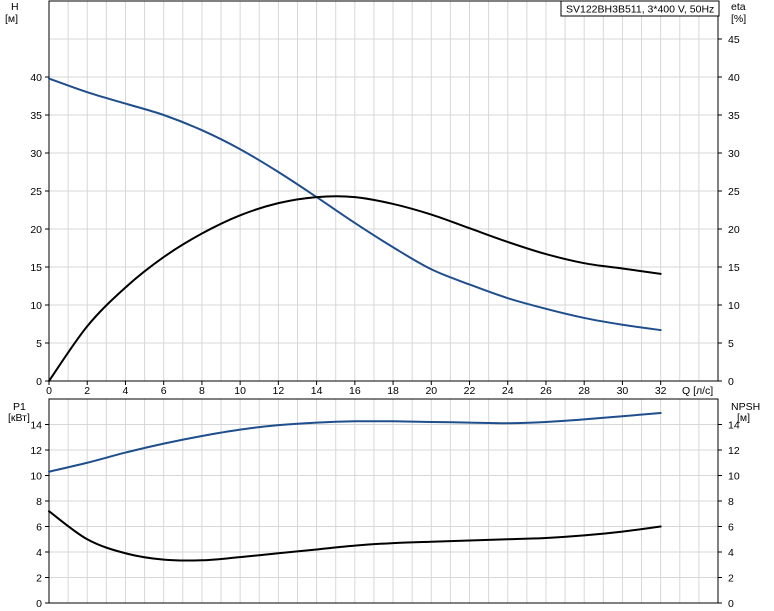  What do you see at coordinates (36, 451) in the screenshot?
I see `bottom-left-tick-label: 12` at bounding box center [36, 451].